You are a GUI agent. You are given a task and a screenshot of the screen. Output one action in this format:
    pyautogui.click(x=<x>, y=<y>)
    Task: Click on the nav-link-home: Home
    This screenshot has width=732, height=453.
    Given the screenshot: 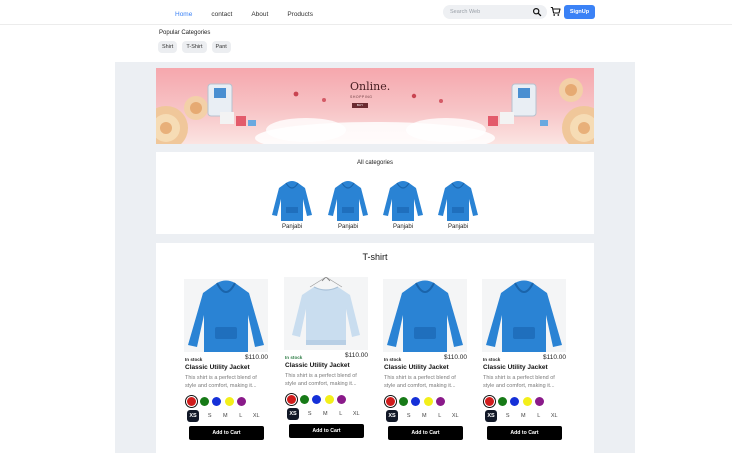 What is the action you would take?
    pyautogui.click(x=183, y=14)
    